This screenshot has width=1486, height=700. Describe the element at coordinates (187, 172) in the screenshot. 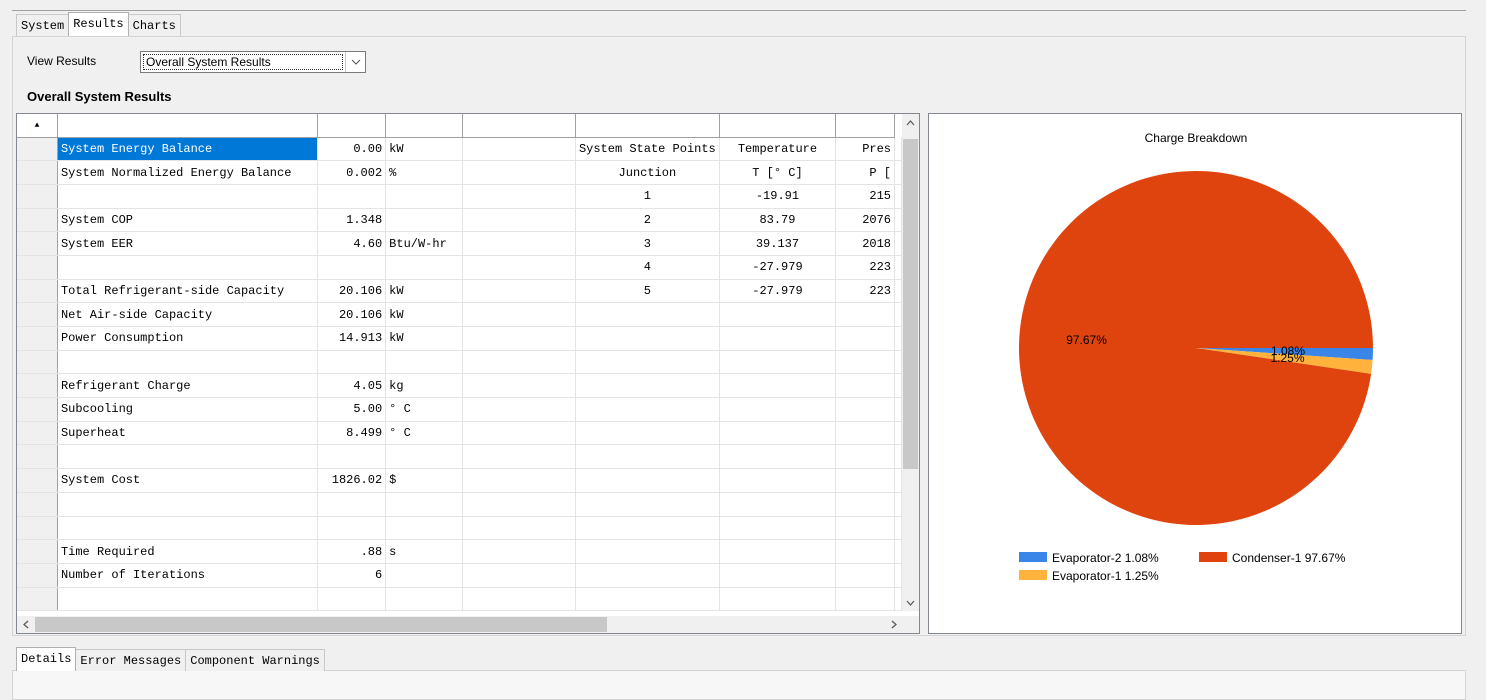

I see `table-cell: System Normalized Energy Balance` at that location.